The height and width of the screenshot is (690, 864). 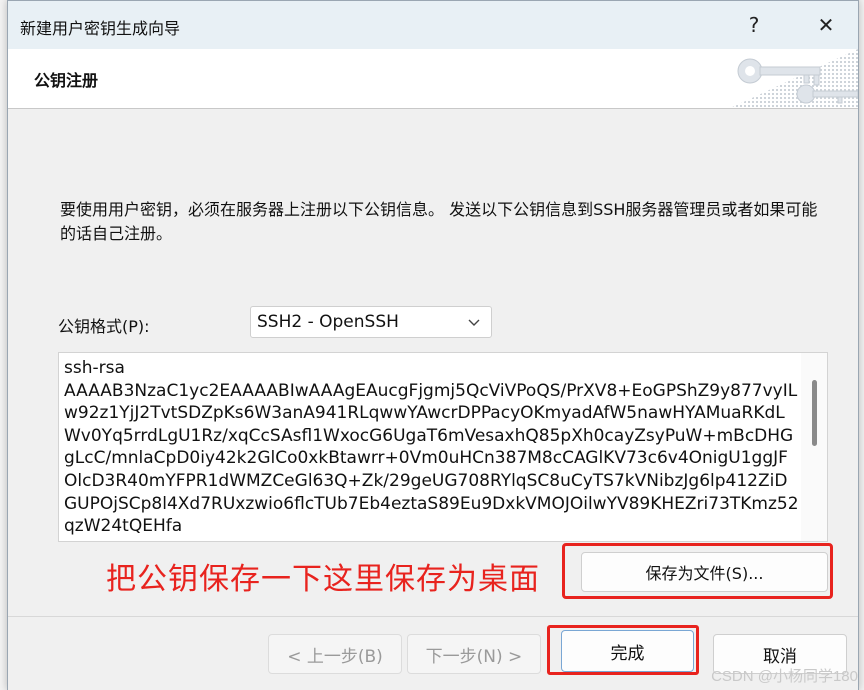 What do you see at coordinates (754, 25) in the screenshot?
I see `help-button: ?` at bounding box center [754, 25].